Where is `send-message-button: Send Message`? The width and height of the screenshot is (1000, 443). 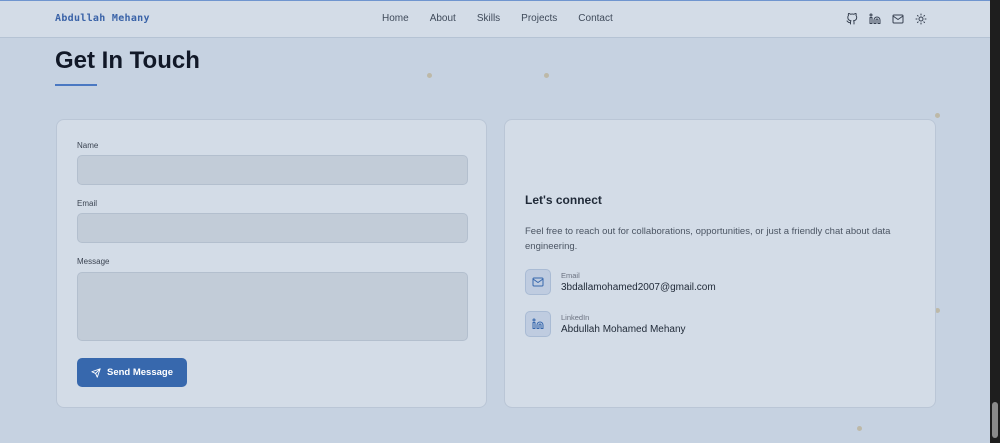
send-message-button: Send Message is located at coordinates (132, 372).